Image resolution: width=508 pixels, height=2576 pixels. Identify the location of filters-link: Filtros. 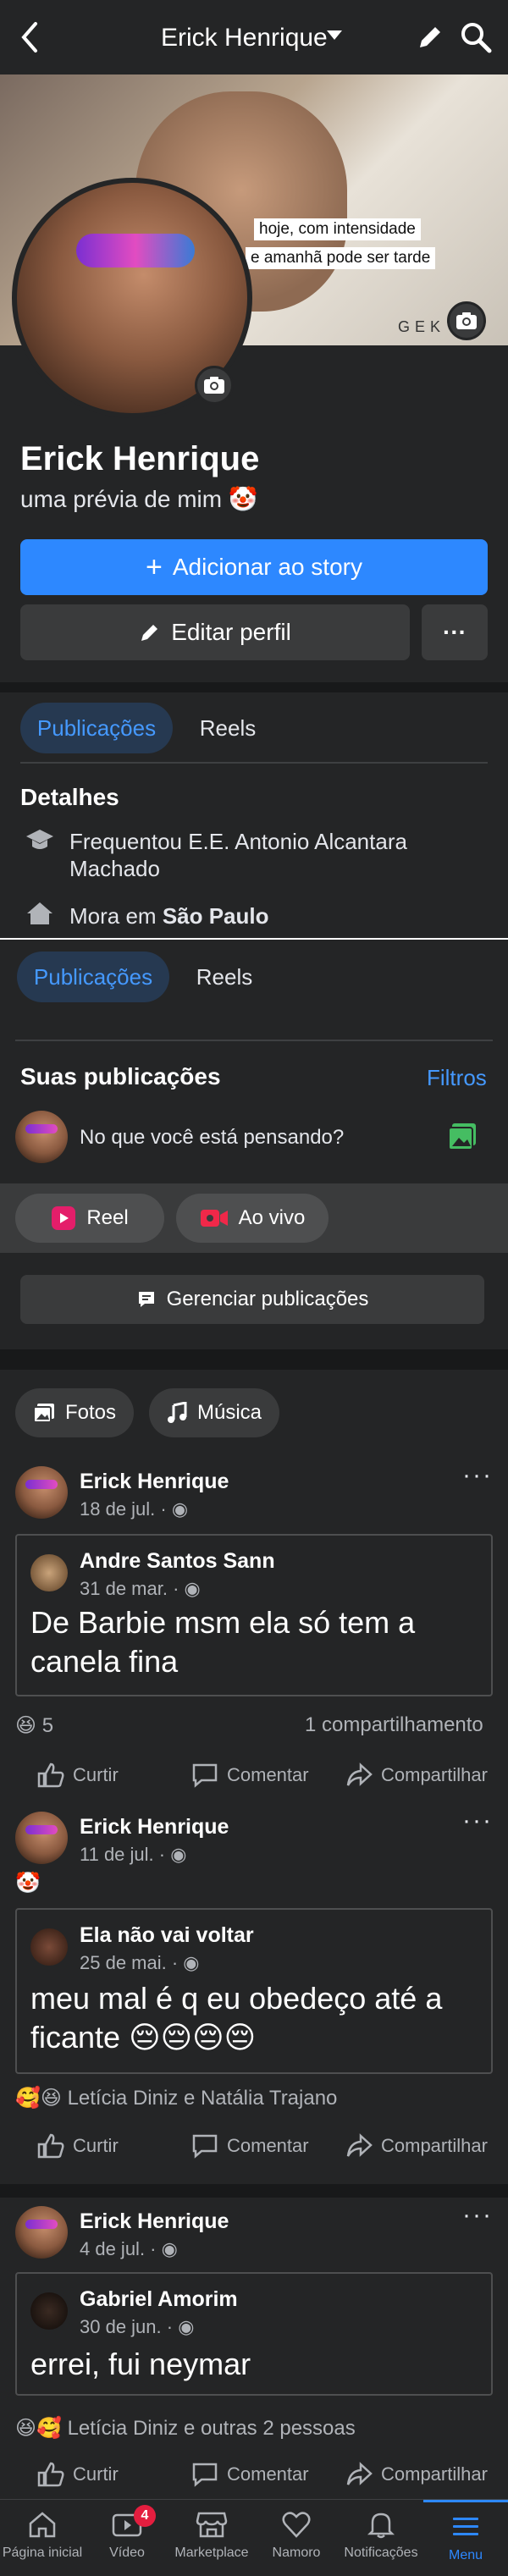
(457, 1078).